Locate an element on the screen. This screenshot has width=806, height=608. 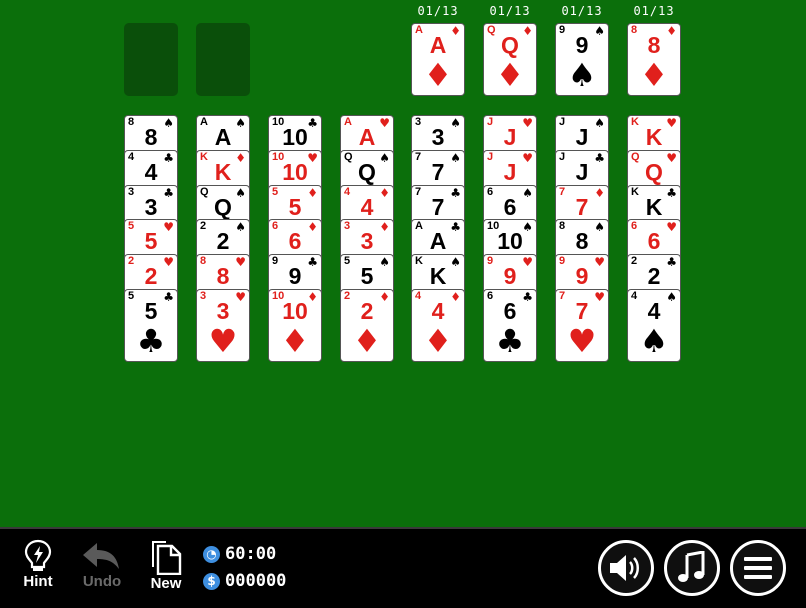
sound-button is located at coordinates (626, 568).